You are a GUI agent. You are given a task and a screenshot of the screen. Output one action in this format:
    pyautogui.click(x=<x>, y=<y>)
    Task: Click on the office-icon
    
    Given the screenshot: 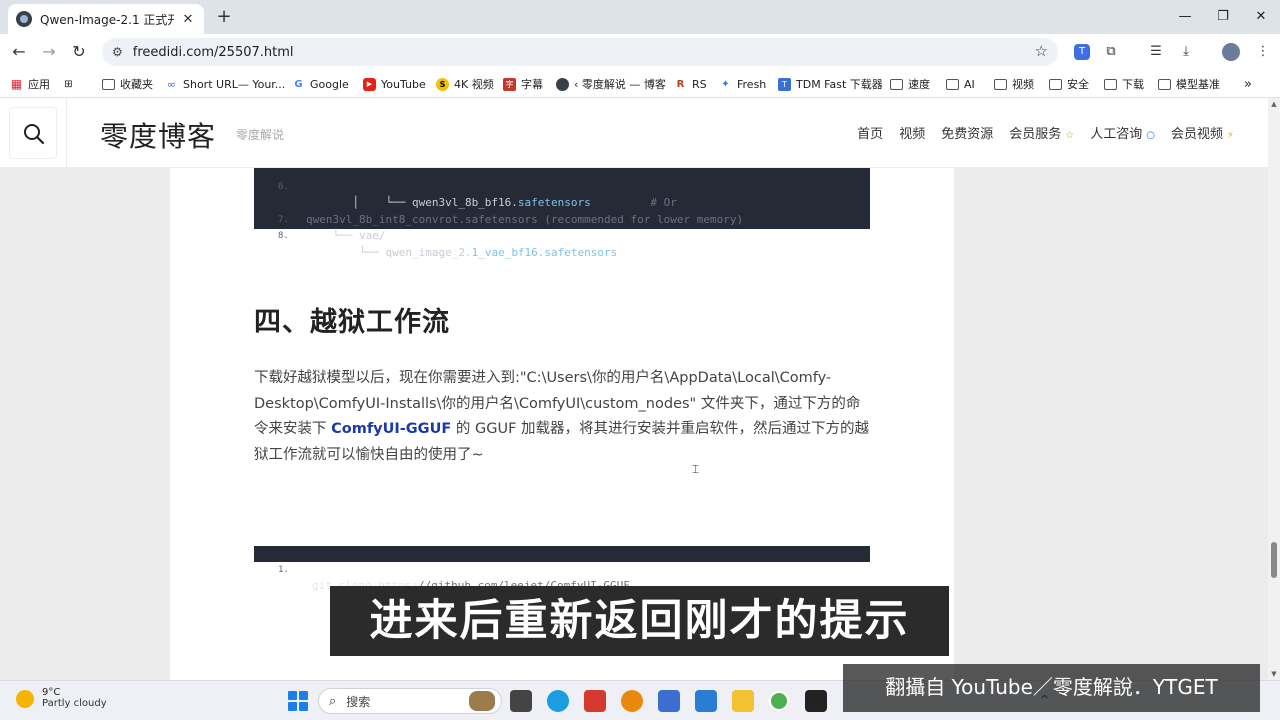 What is the action you would take?
    pyautogui.click(x=595, y=701)
    